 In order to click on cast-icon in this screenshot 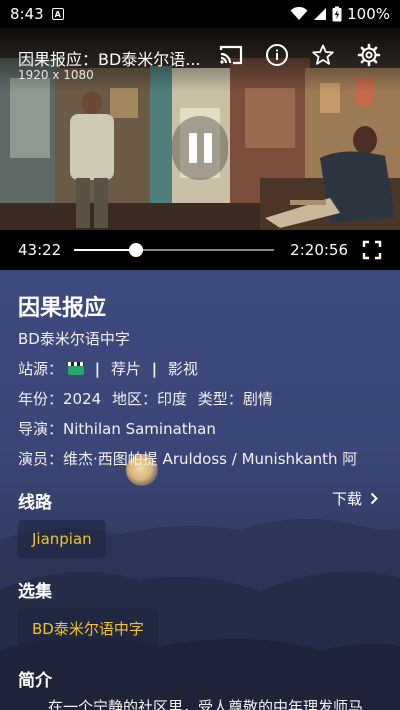, I will do `click(231, 55)`.